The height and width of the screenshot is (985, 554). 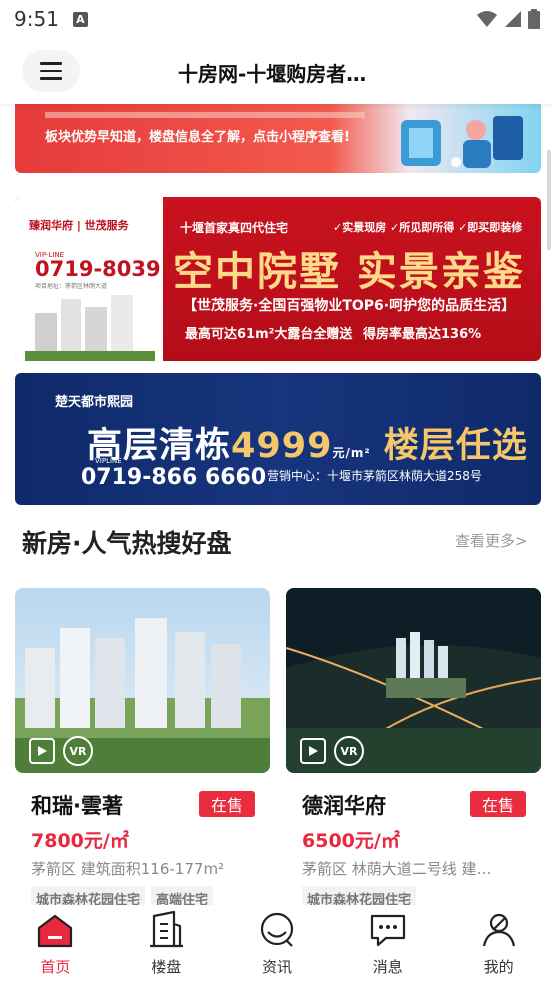 What do you see at coordinates (491, 540) in the screenshot?
I see `see-more-link: 查看更多>` at bounding box center [491, 540].